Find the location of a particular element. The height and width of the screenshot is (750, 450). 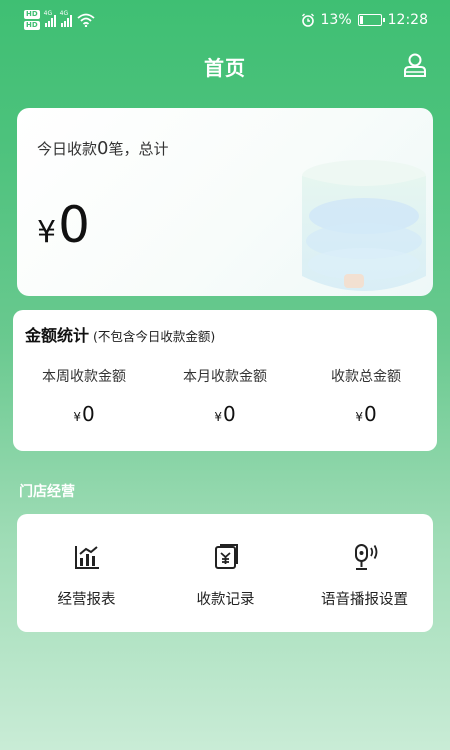

today-count: 0 is located at coordinates (103, 148).